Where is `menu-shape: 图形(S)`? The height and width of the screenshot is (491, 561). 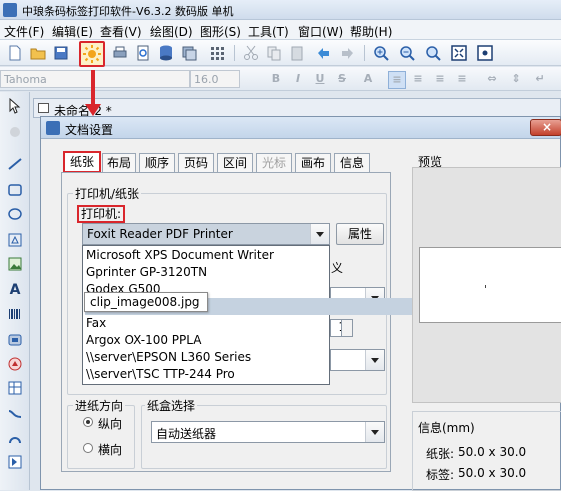
menu-shape: 图形(S) is located at coordinates (220, 31).